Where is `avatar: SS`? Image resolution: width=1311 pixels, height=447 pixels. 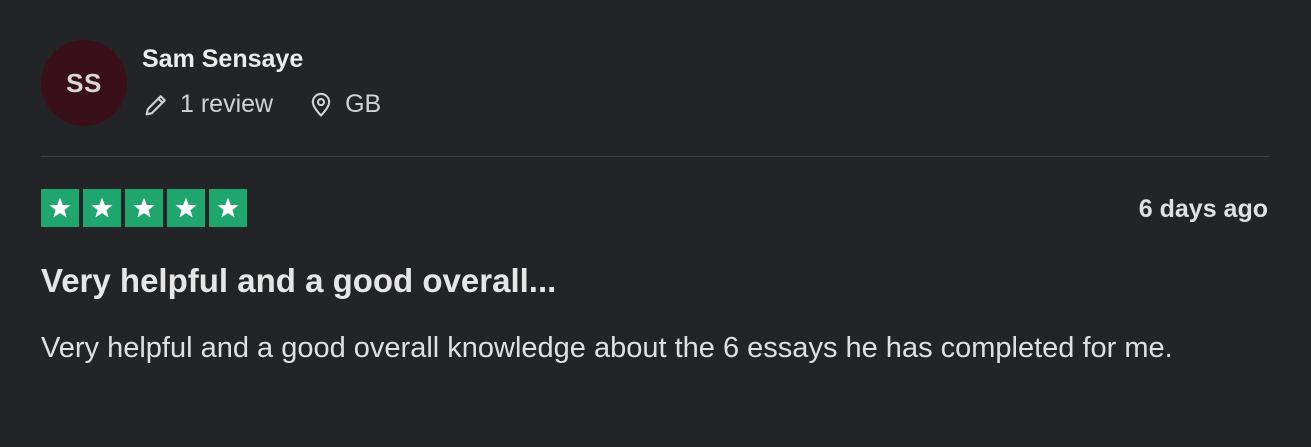 avatar: SS is located at coordinates (84, 83).